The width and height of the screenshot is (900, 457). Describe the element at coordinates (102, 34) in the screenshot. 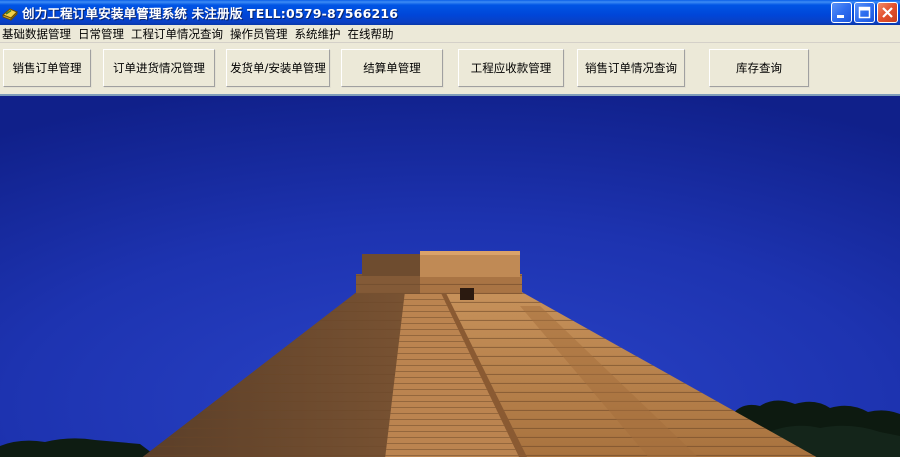

I see `menu-daily: 日常管理` at that location.